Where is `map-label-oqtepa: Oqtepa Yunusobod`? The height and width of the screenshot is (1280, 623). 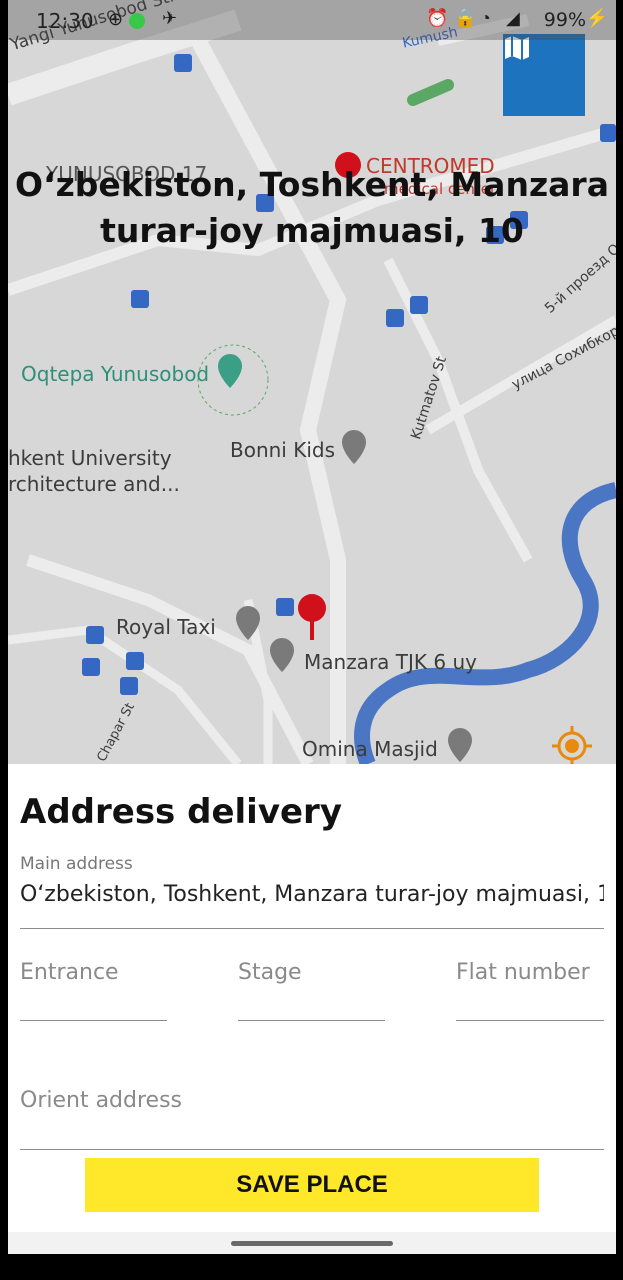 map-label-oqtepa: Oqtepa Yunusobod is located at coordinates (115, 374).